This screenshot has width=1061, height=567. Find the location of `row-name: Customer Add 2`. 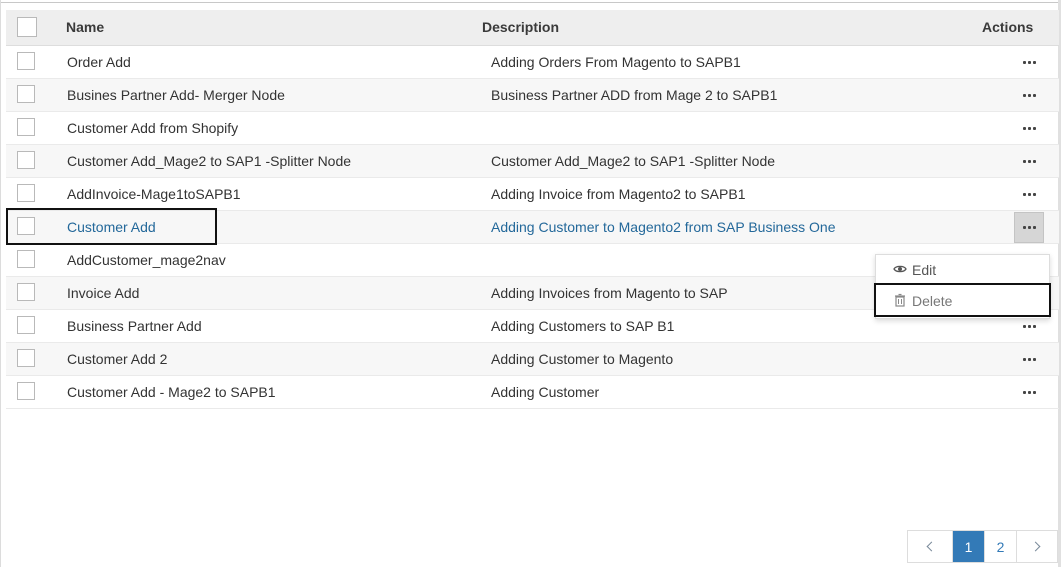

row-name: Customer Add 2 is located at coordinates (117, 359).